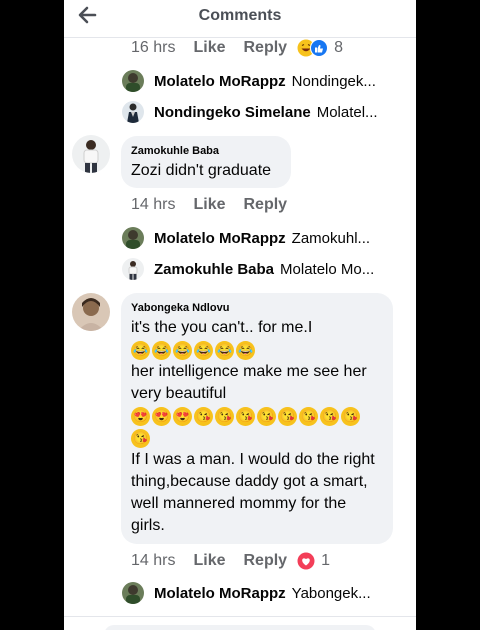 Image resolution: width=480 pixels, height=630 pixels. I want to click on comment-text: her intelligence make me see her, so click(249, 371).